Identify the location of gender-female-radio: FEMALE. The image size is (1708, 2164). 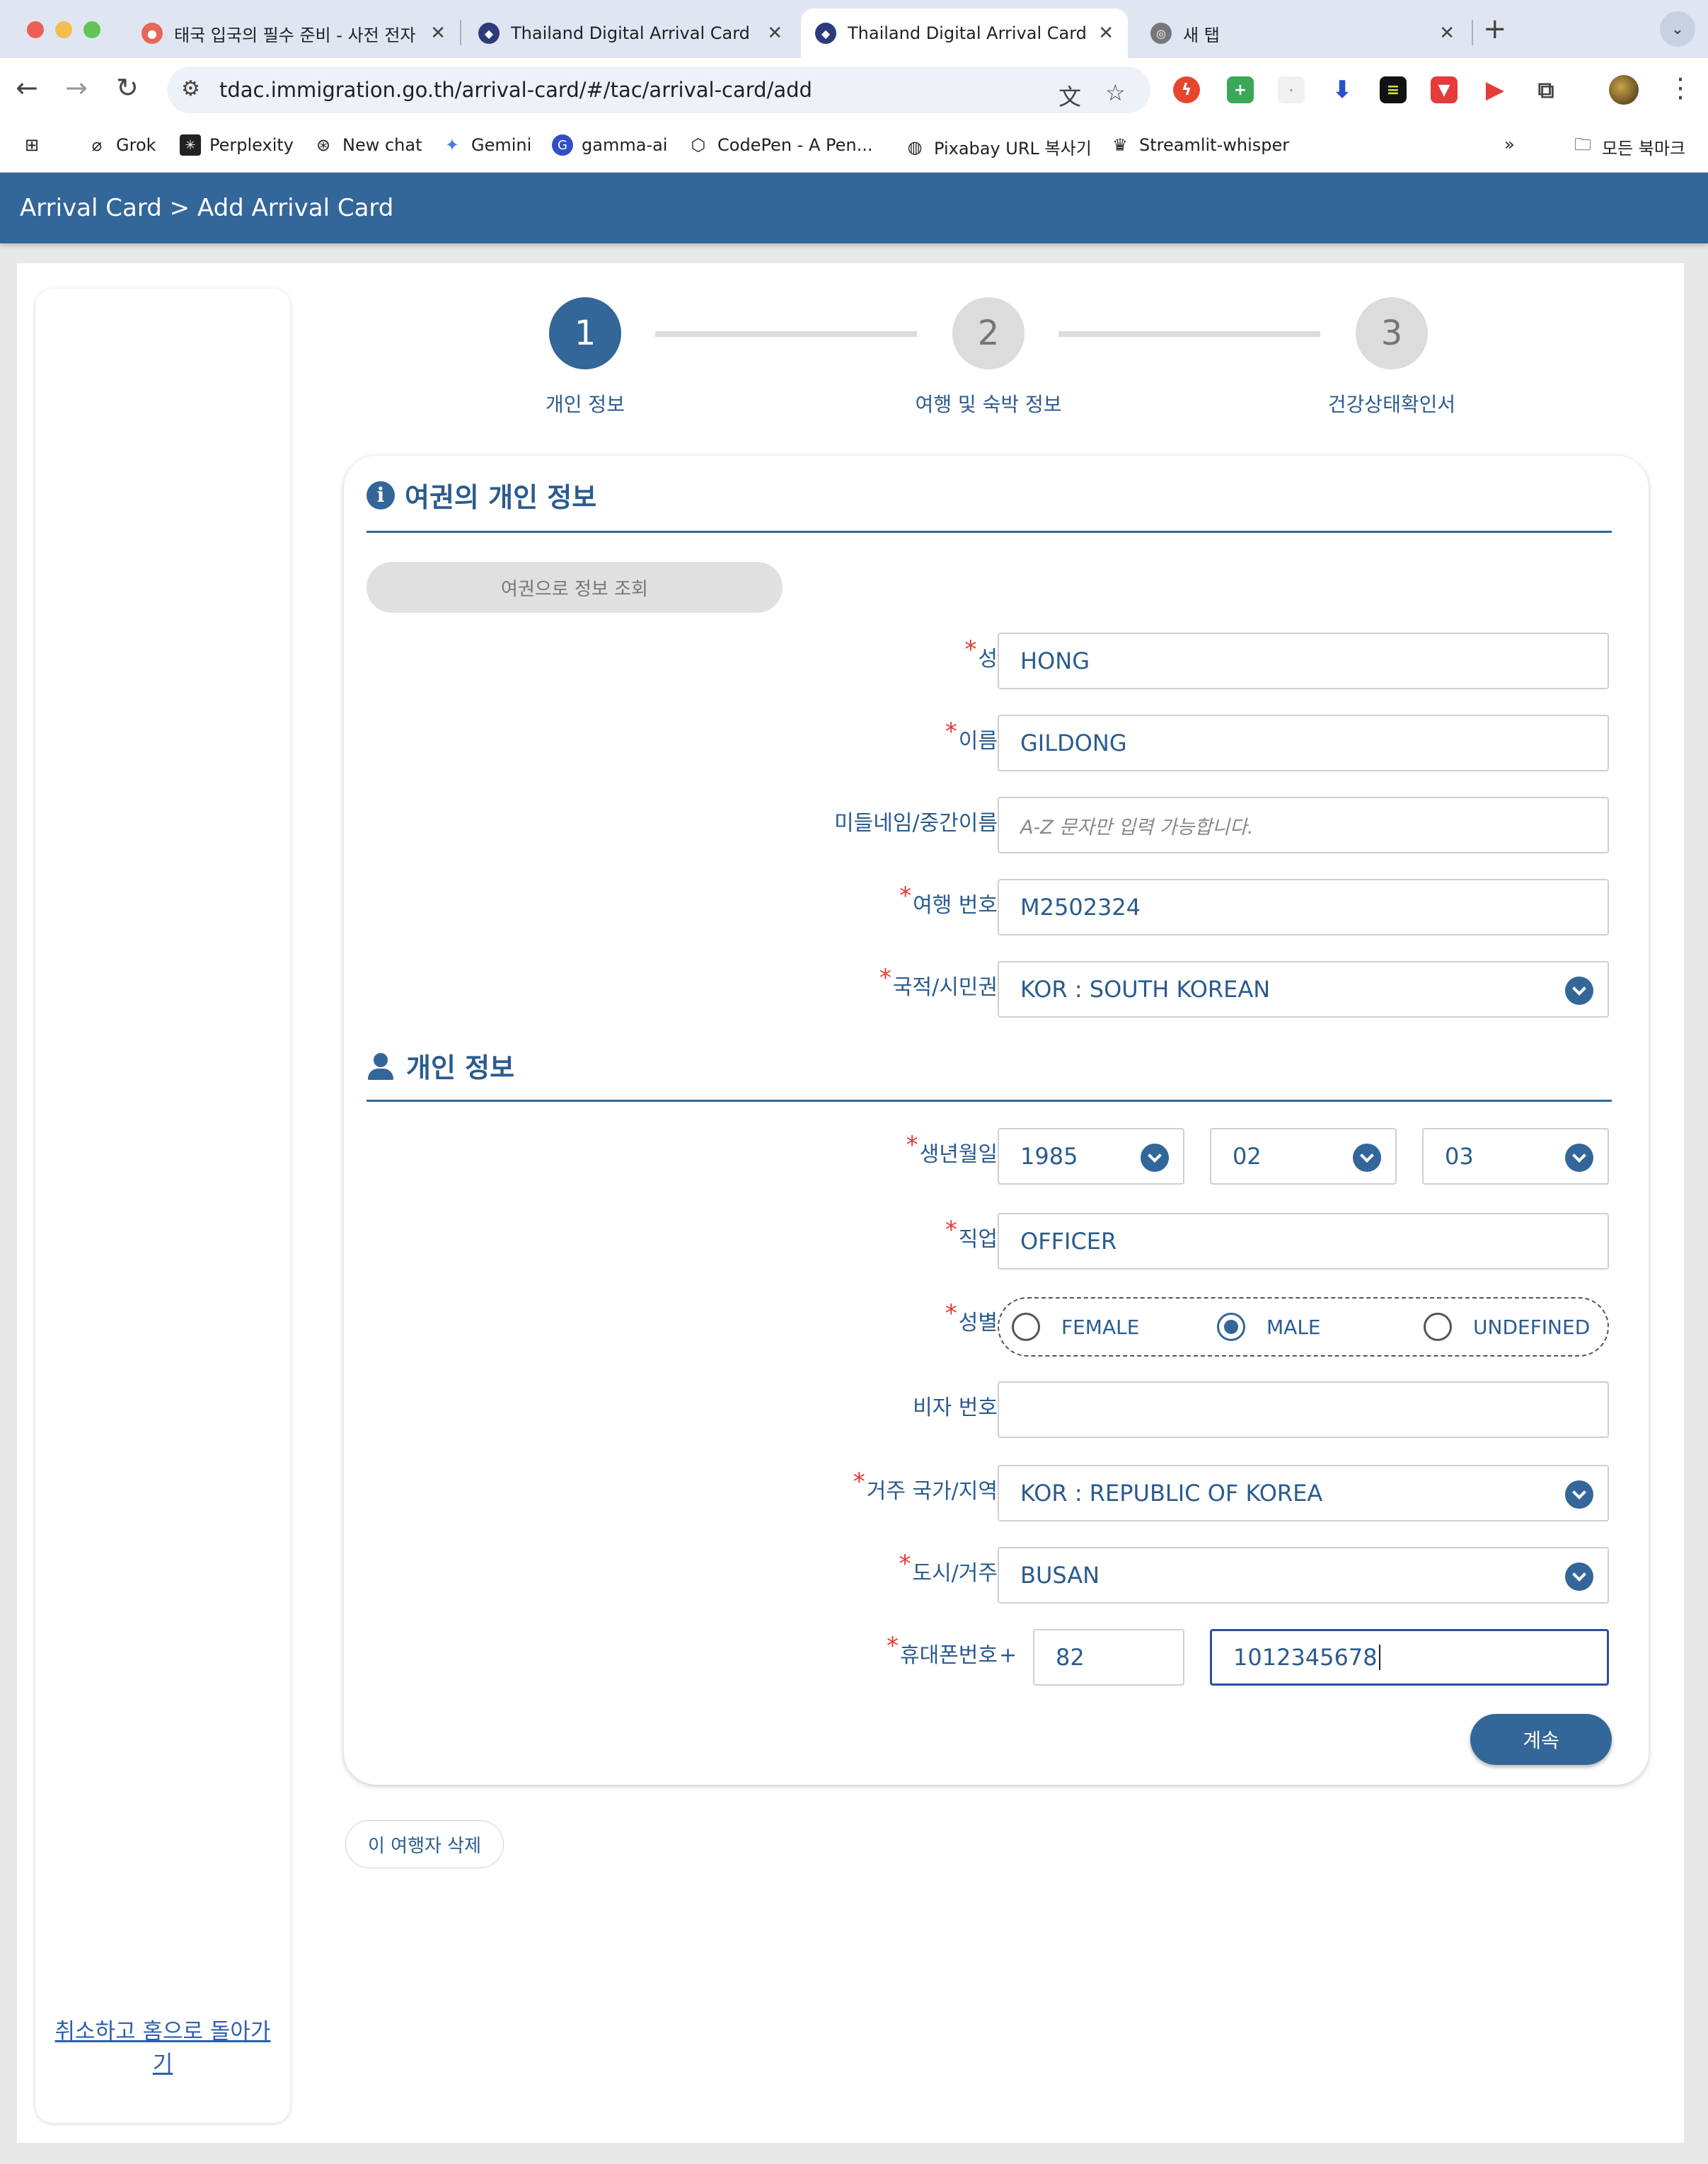
(1075, 1327).